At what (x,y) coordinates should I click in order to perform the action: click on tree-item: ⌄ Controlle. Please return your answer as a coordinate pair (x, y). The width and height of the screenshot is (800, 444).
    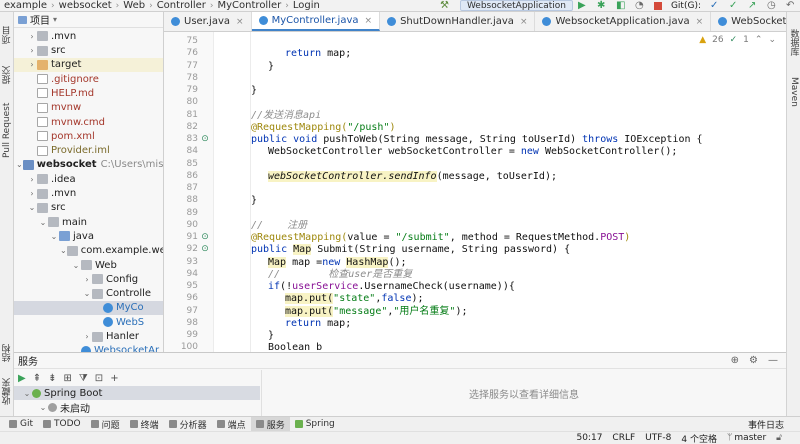
    Looking at the image, I should click on (88, 293).